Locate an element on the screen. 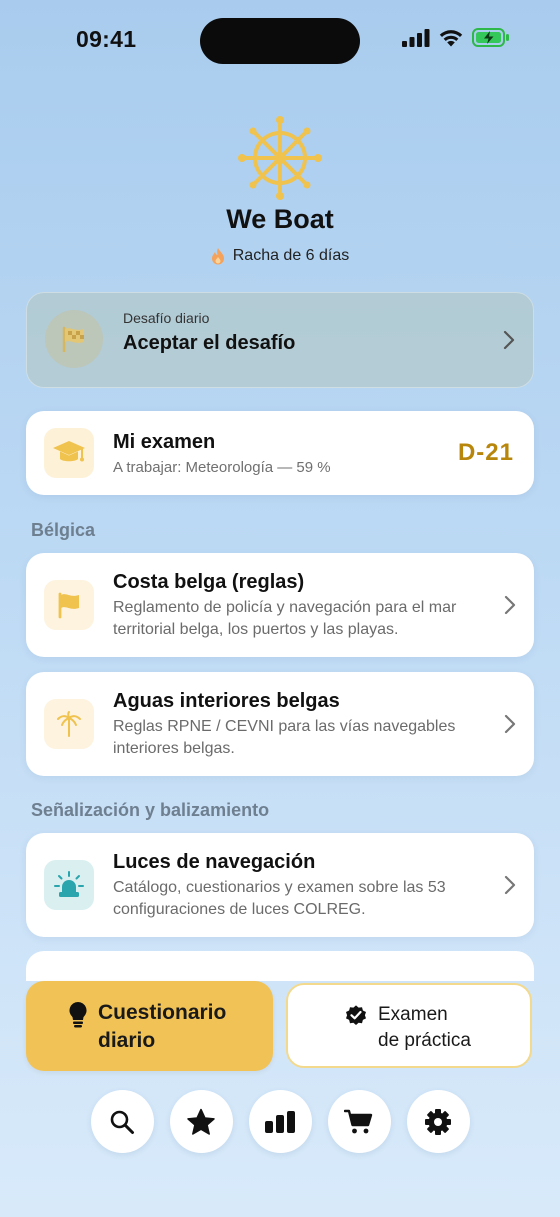 This screenshot has height=1217, width=560. status-icons is located at coordinates (456, 37).